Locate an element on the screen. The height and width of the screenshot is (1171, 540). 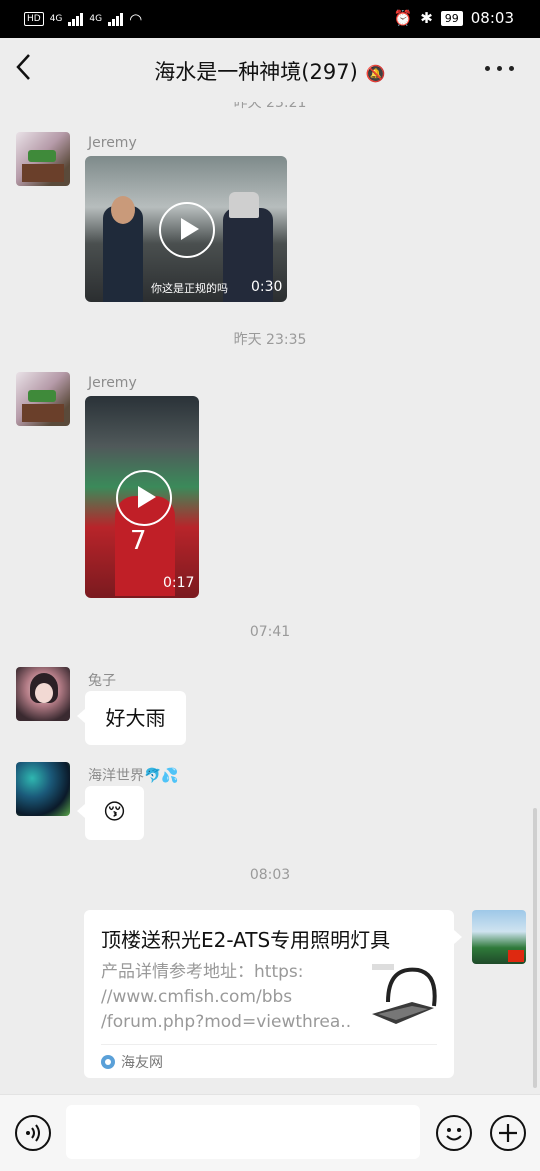
signal-icon is located at coordinates (76, 19).